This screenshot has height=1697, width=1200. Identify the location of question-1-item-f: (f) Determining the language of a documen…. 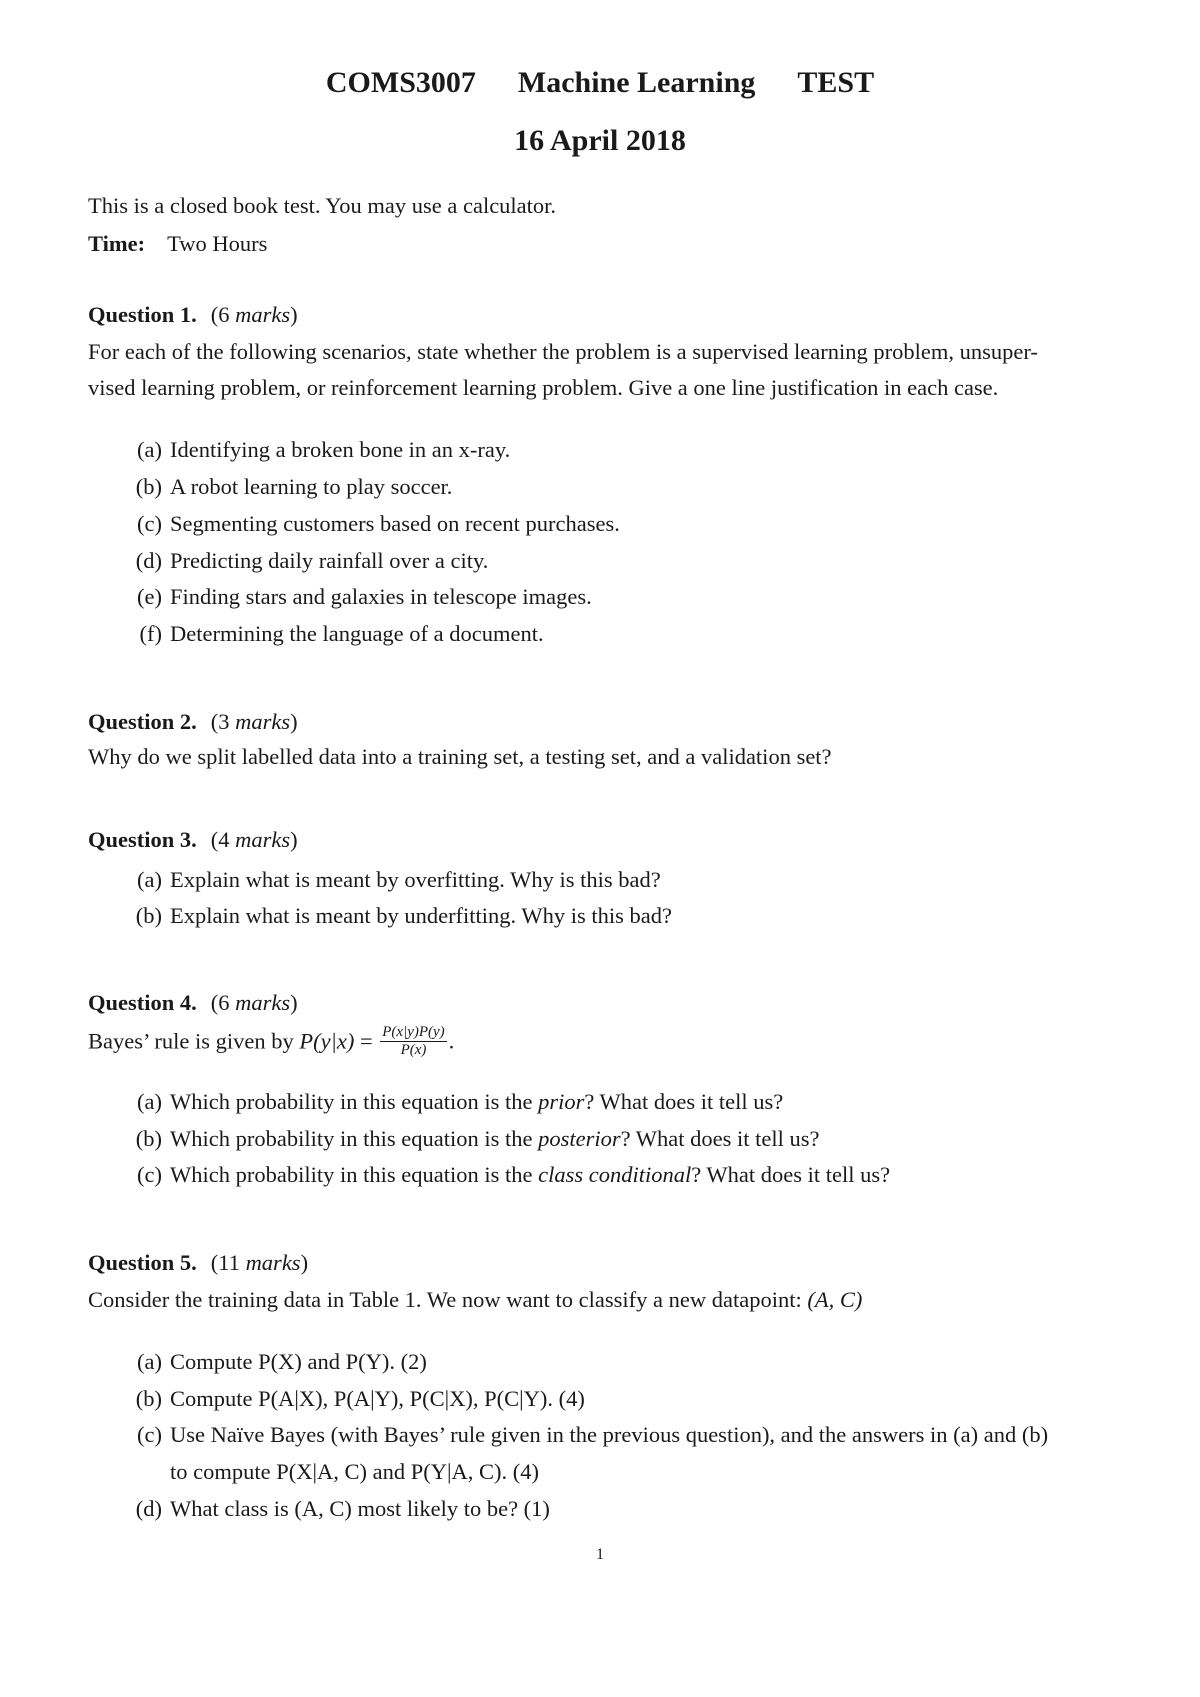
(341, 633).